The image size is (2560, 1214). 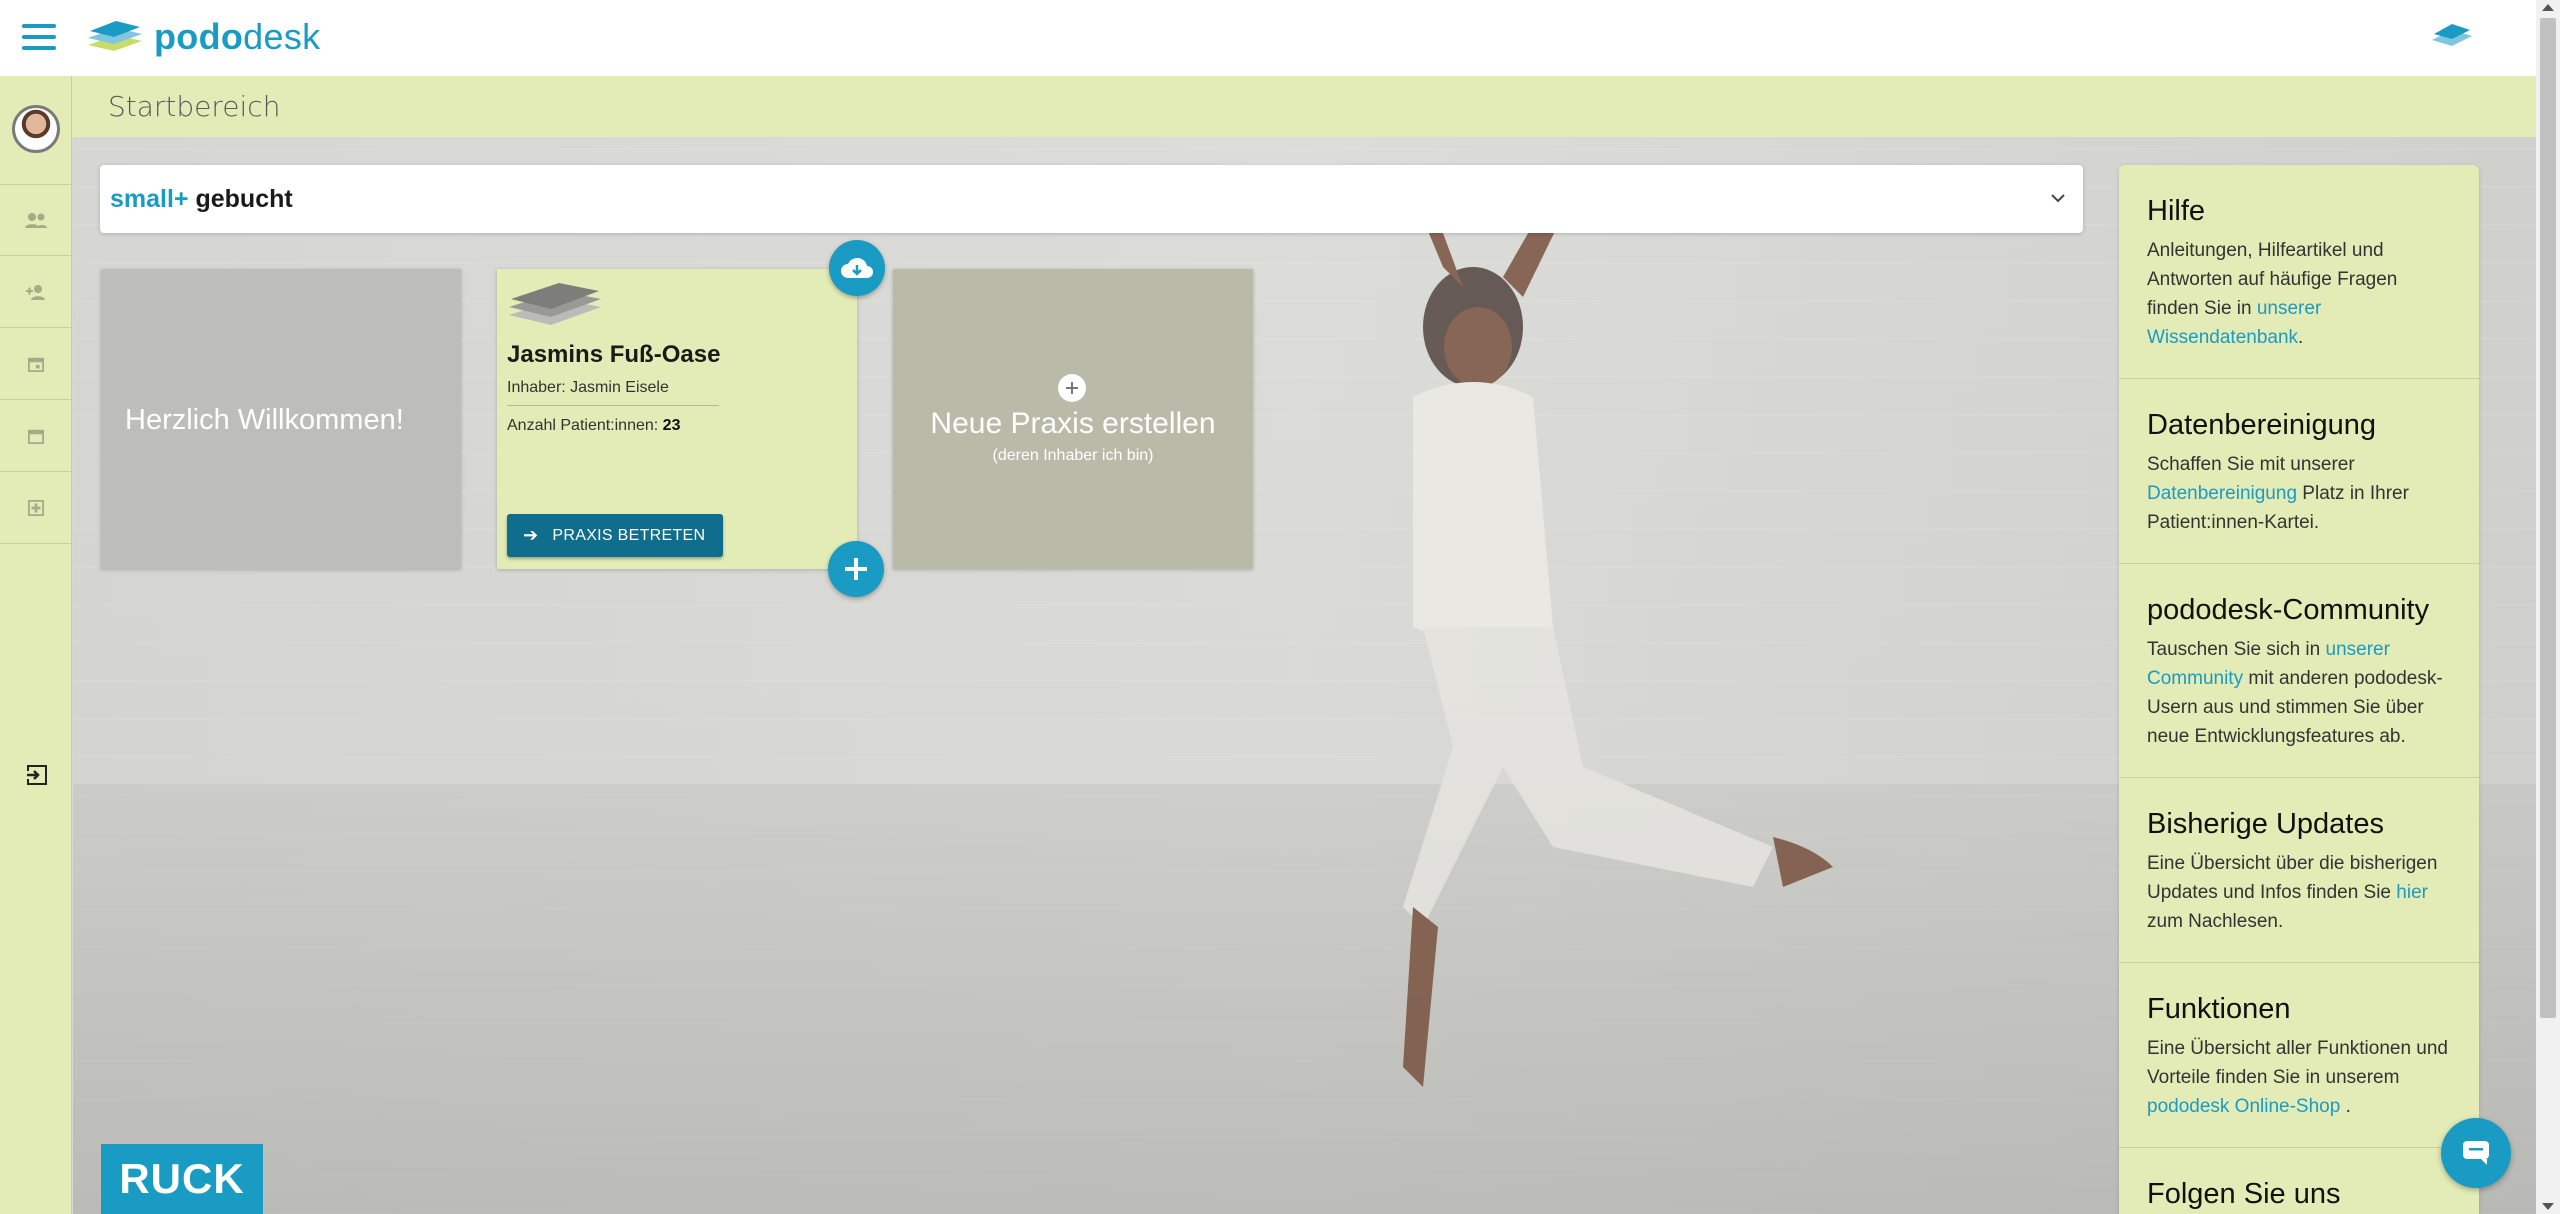 What do you see at coordinates (37, 775) in the screenshot?
I see `logout-icon` at bounding box center [37, 775].